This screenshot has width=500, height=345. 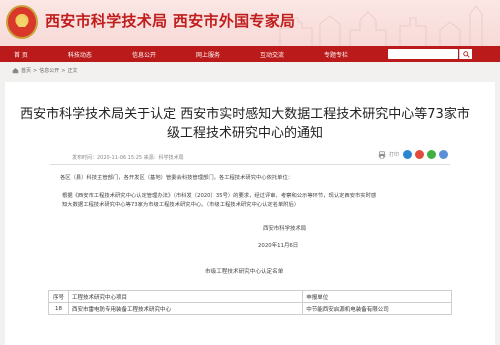 I want to click on search-icon, so click(x=466, y=54).